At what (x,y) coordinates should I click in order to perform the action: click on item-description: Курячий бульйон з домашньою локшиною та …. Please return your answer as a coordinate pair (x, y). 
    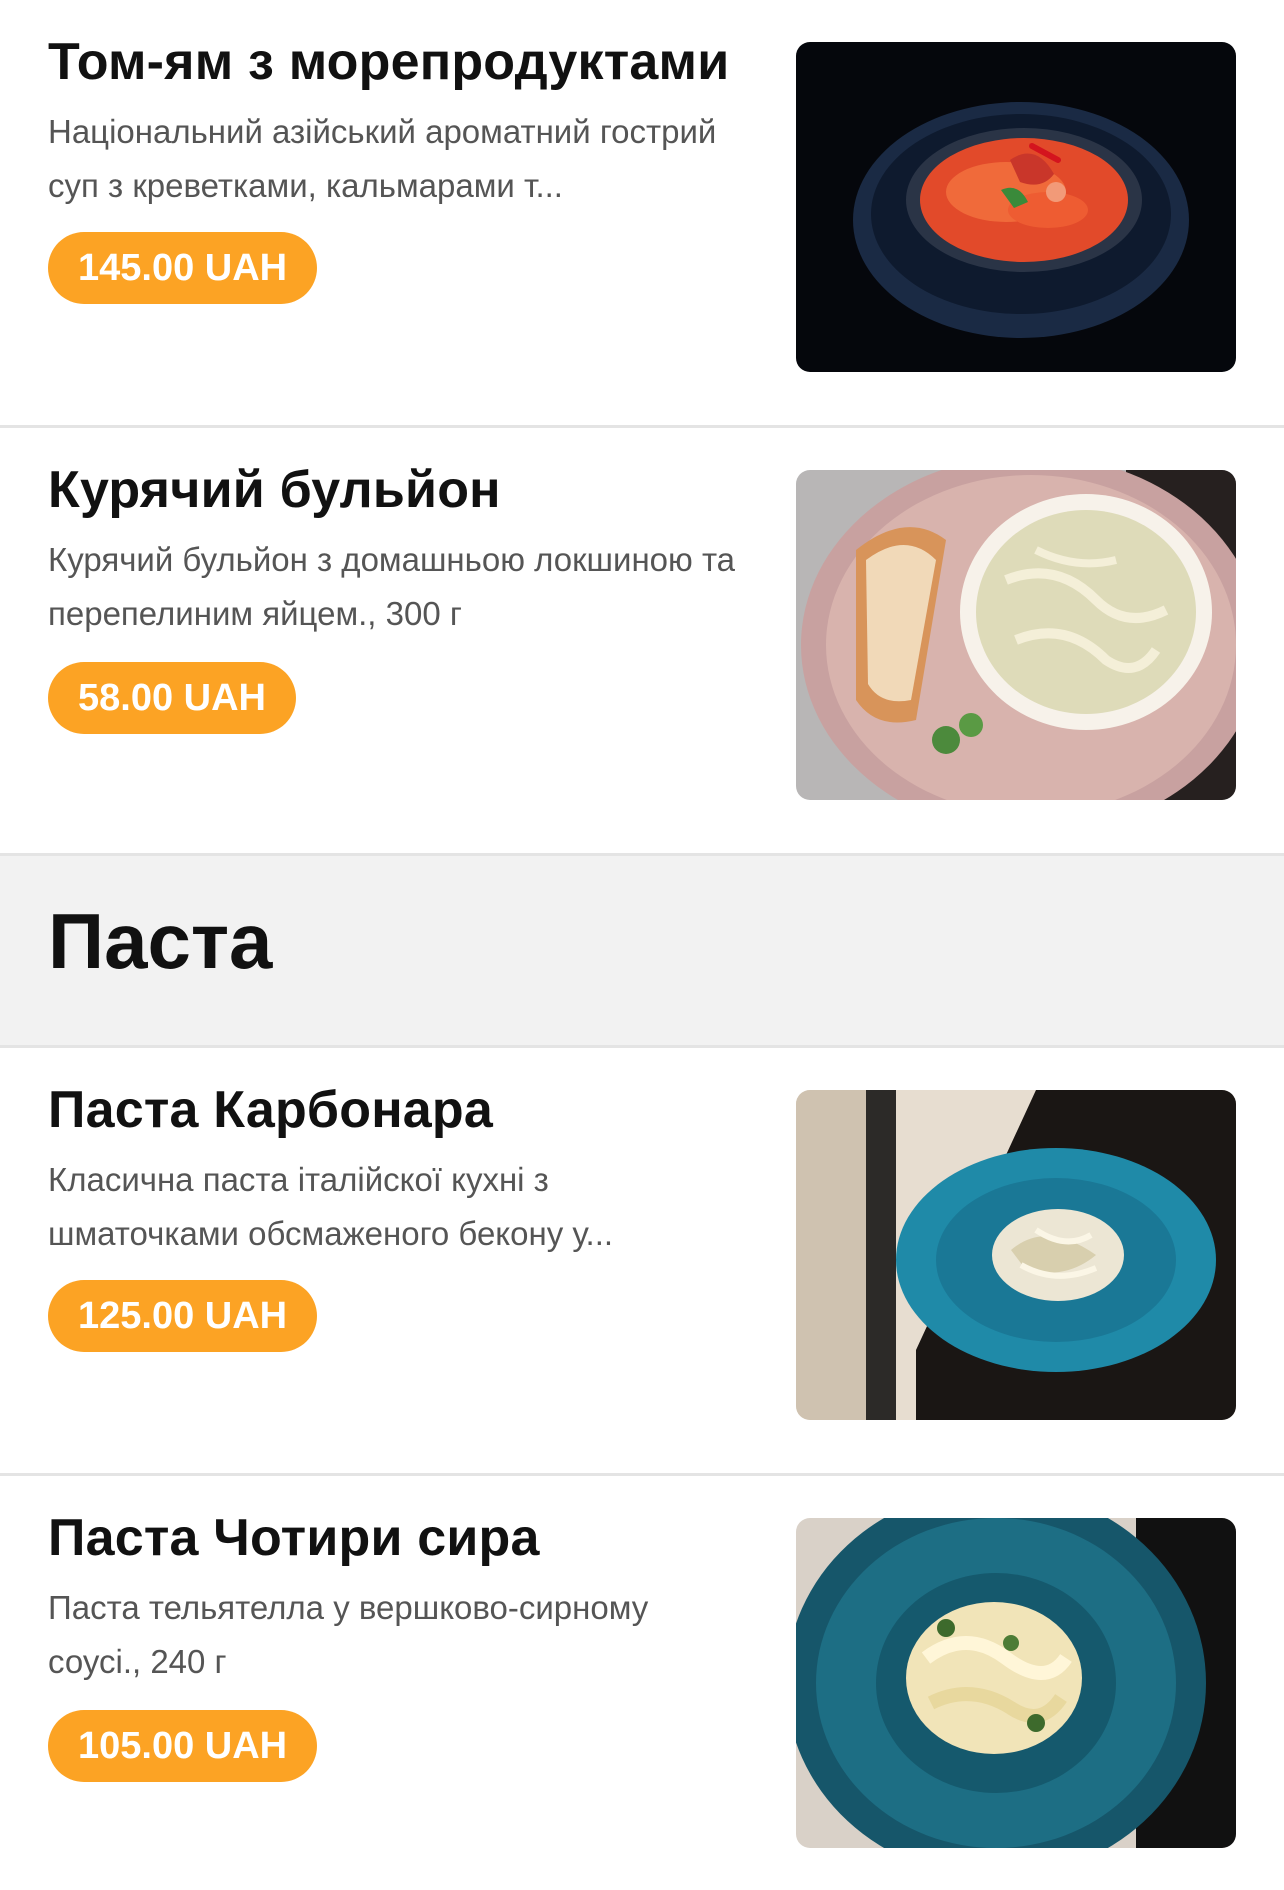
    Looking at the image, I should click on (392, 586).